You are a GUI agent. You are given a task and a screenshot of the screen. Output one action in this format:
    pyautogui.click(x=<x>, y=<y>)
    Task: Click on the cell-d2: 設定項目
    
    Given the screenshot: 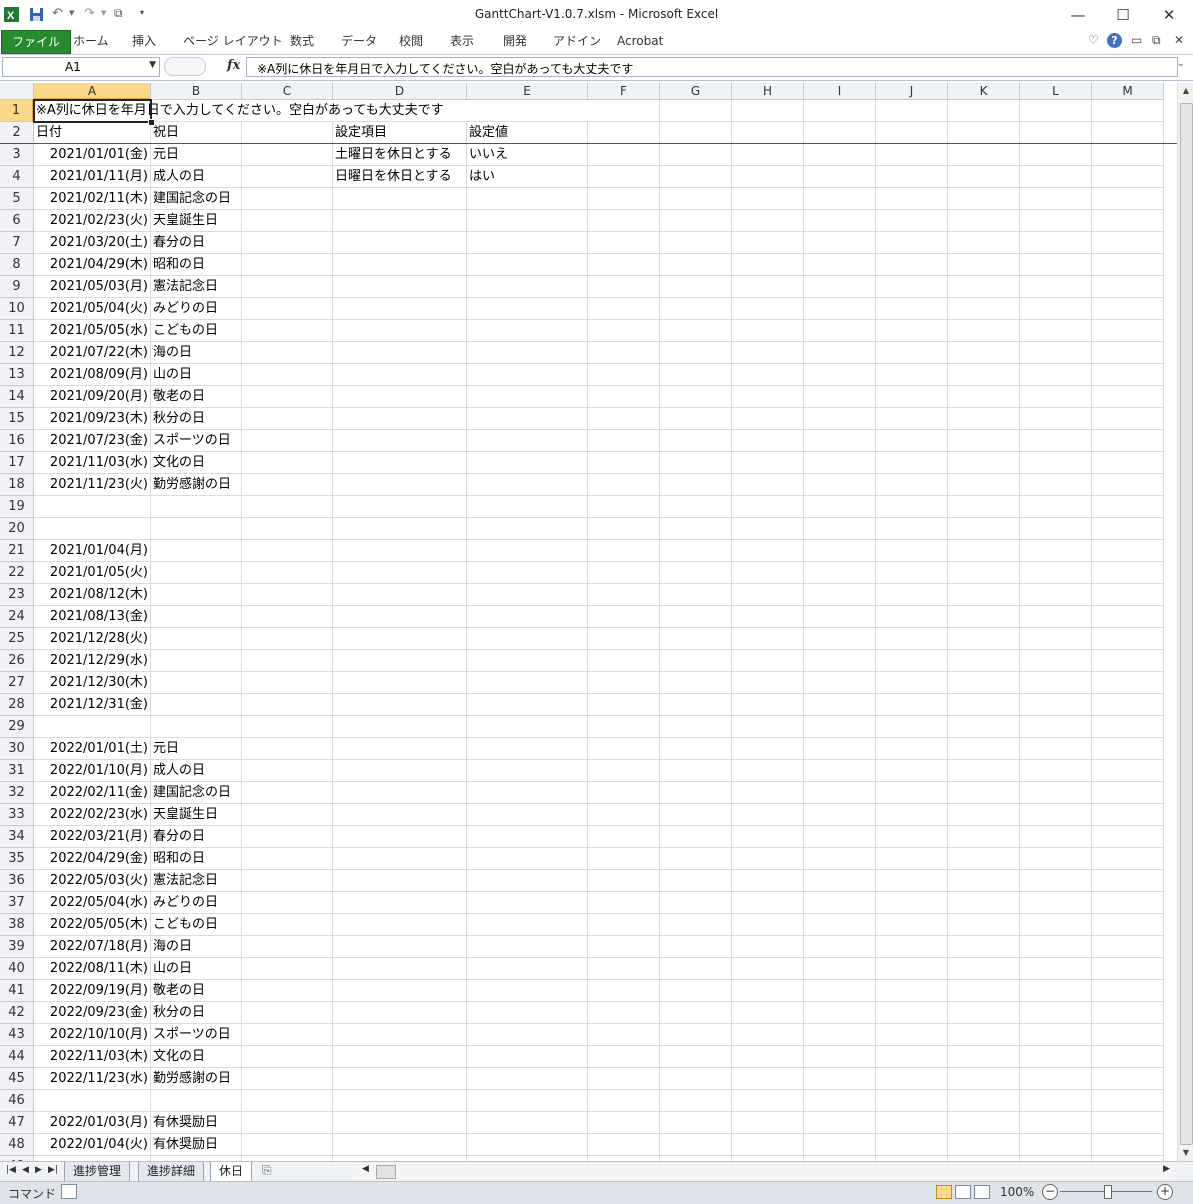 What is the action you would take?
    pyautogui.click(x=400, y=133)
    